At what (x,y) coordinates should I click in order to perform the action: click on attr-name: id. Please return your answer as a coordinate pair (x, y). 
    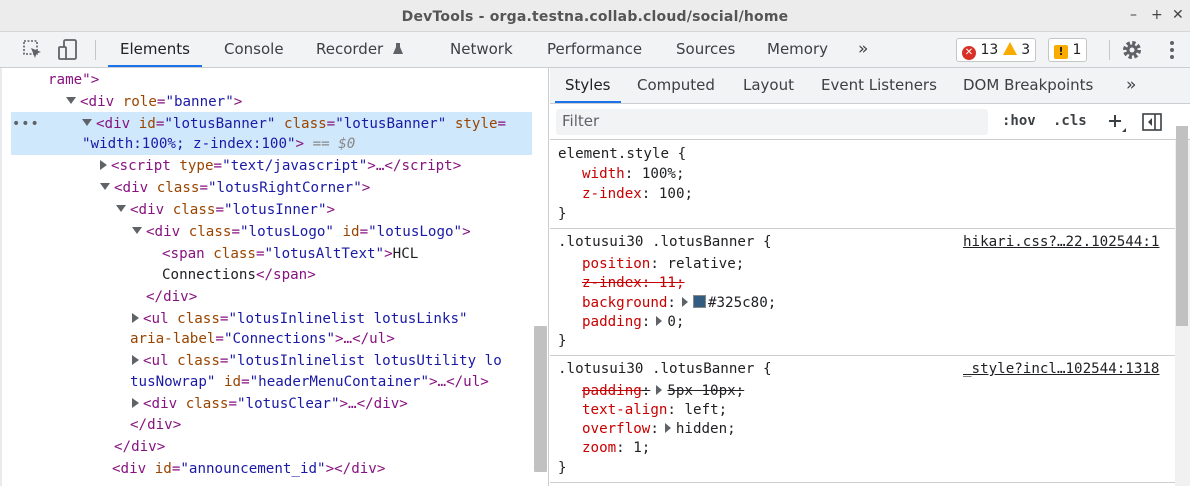
    Looking at the image, I should click on (147, 124).